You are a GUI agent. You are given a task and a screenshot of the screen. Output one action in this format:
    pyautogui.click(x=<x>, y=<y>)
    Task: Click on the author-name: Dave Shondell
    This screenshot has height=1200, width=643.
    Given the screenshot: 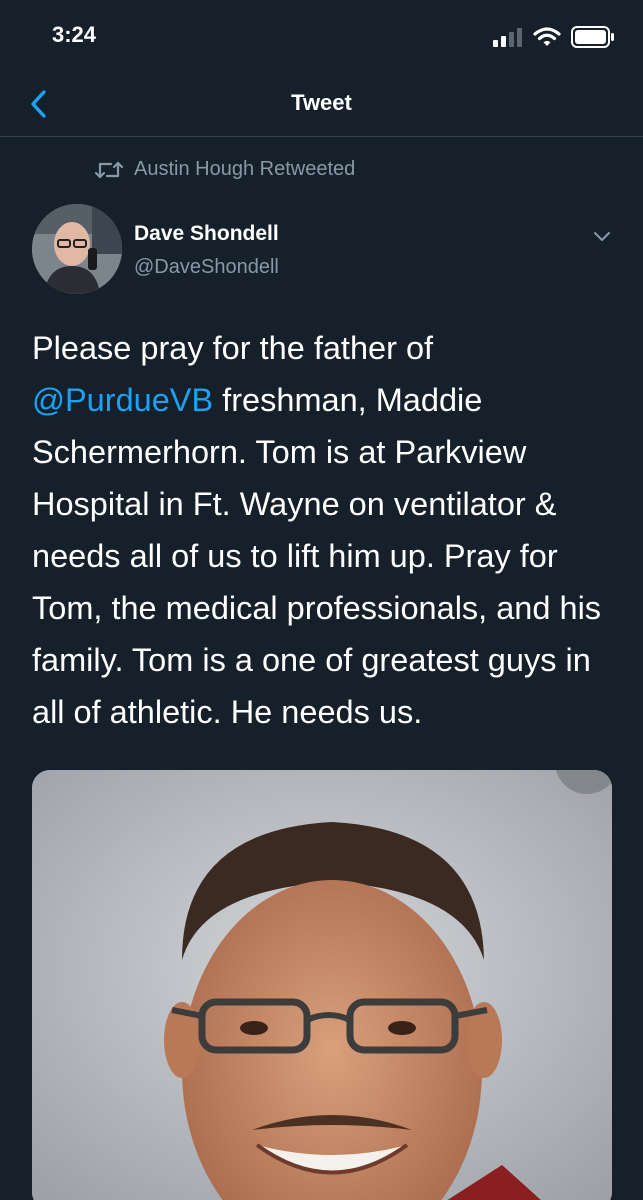 What is the action you would take?
    pyautogui.click(x=206, y=234)
    